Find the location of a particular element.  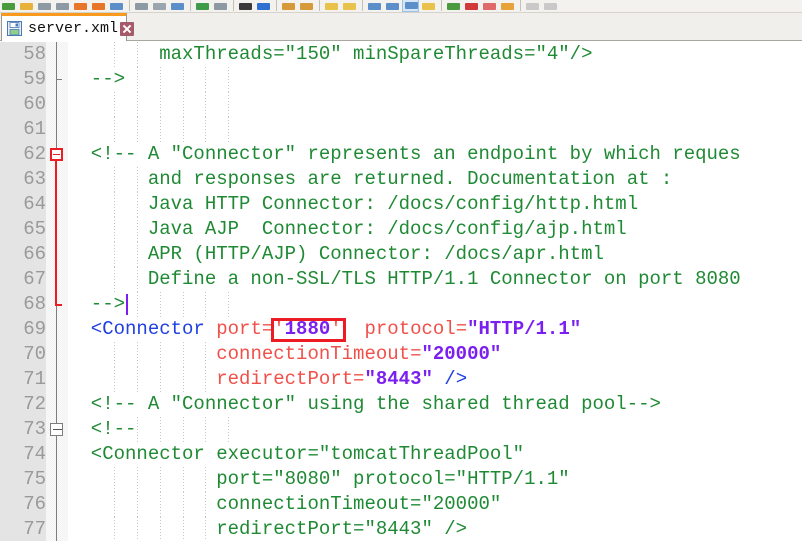

new-file-icon is located at coordinates (8, 6).